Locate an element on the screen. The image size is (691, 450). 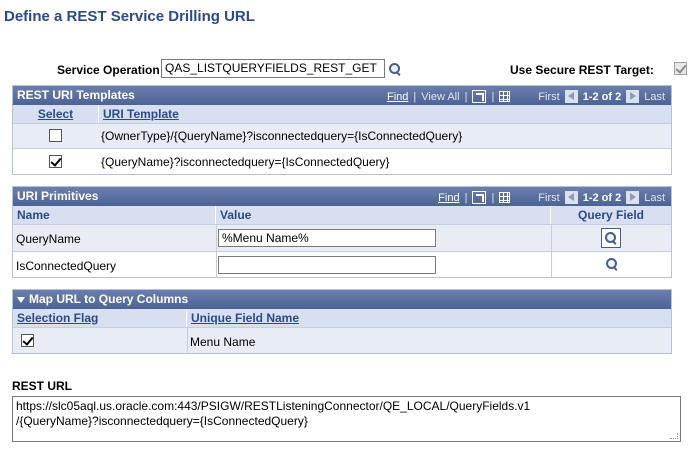
secure-target-checkbox is located at coordinates (681, 68).